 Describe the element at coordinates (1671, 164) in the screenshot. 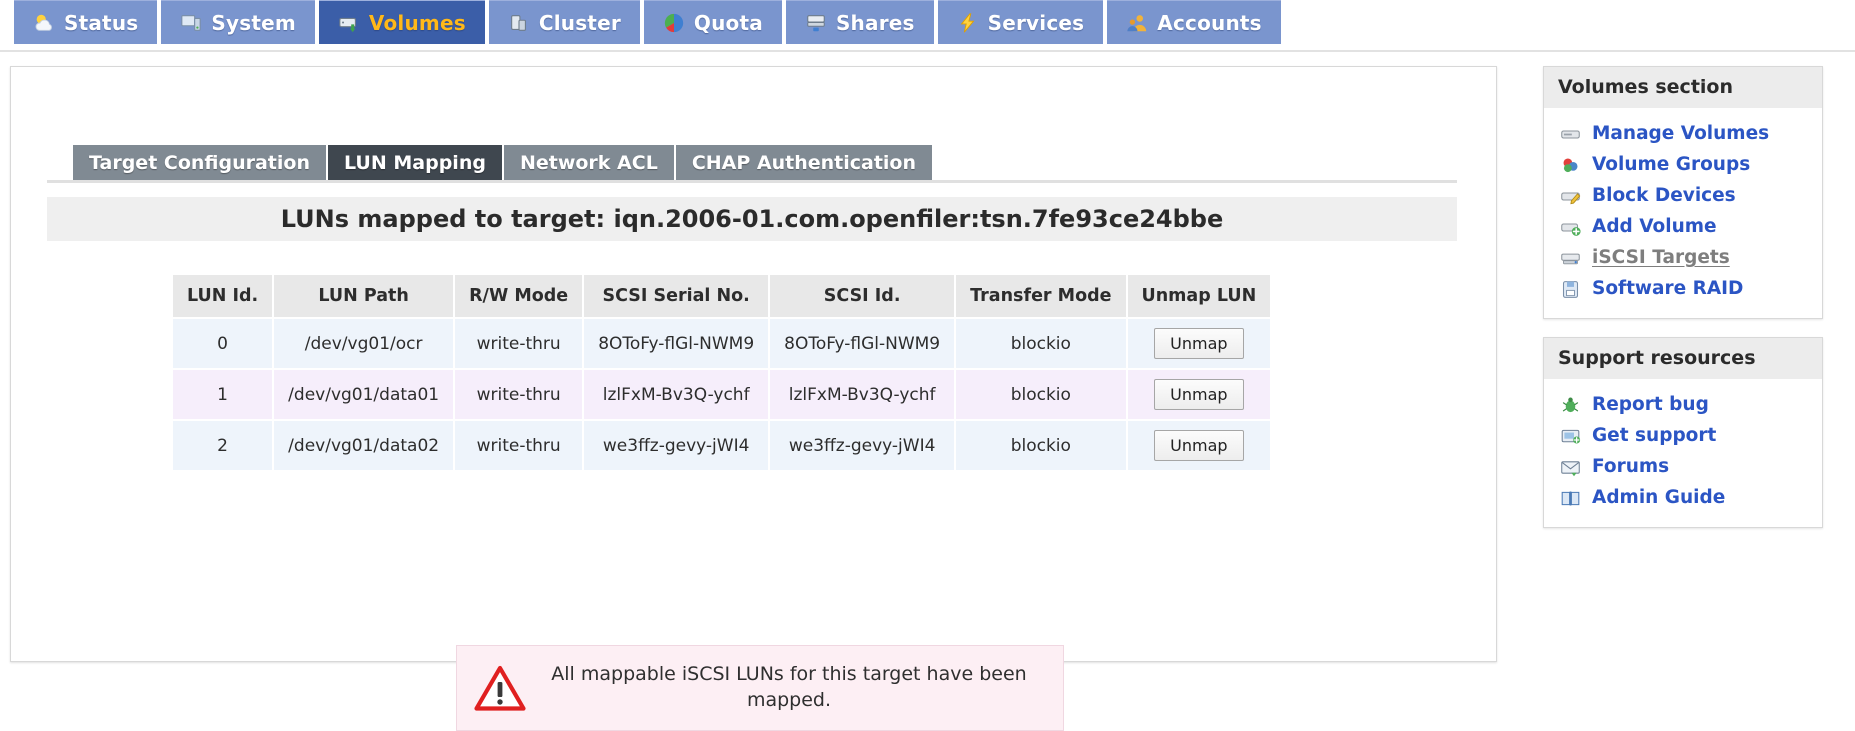

I see `sidebar-item-label: Volume Groups` at that location.